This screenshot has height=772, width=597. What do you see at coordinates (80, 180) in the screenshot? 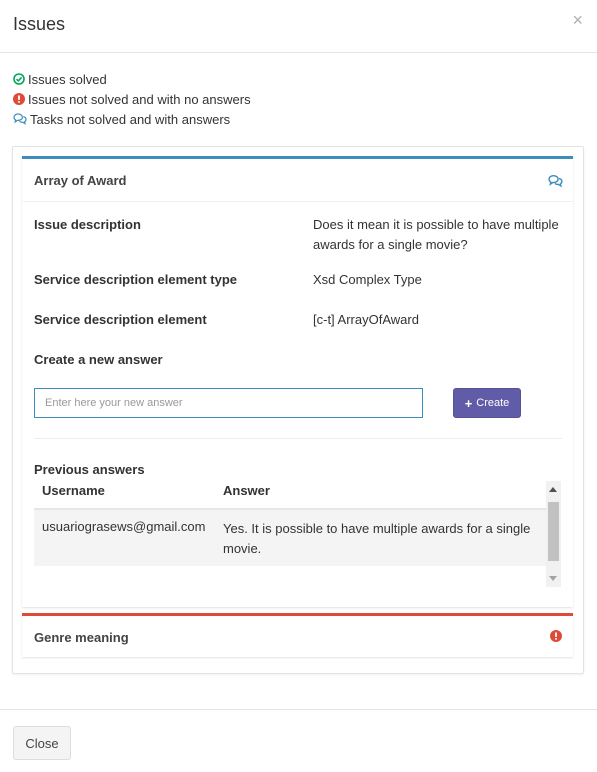
I see `issue-title: Array of Award` at bounding box center [80, 180].